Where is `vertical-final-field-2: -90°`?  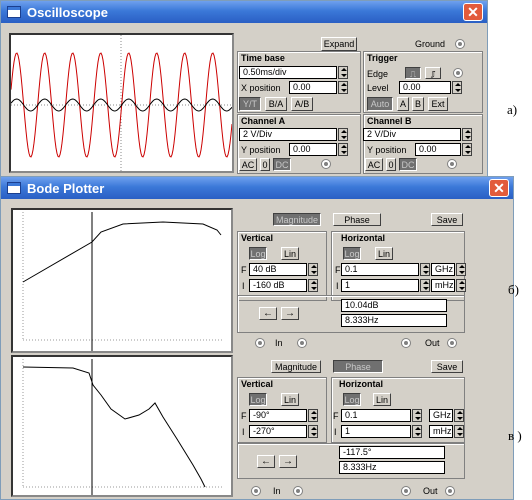 vertical-final-field-2: -90° is located at coordinates (278, 415).